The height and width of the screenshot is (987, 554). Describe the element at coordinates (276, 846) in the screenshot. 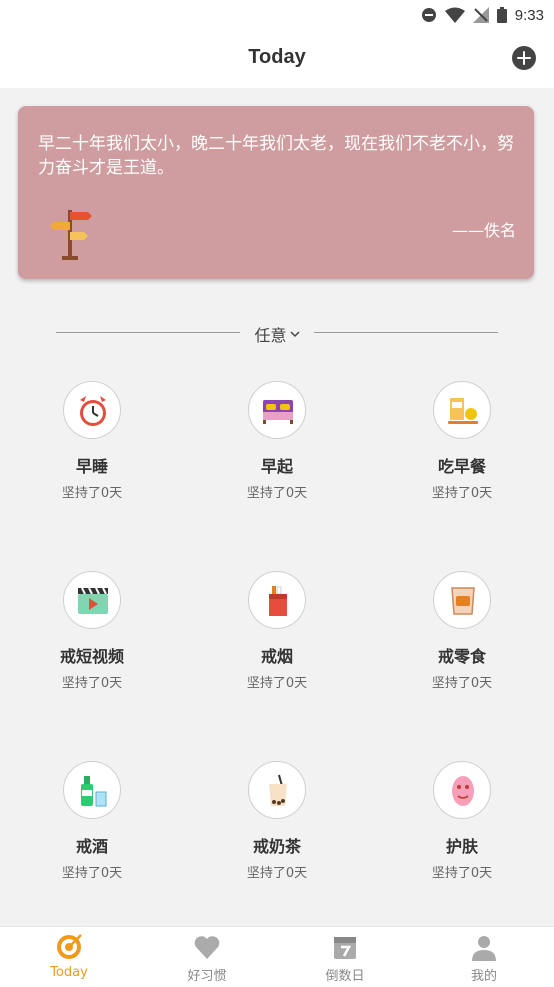

I see `habit-name: 戒奶茶` at that location.